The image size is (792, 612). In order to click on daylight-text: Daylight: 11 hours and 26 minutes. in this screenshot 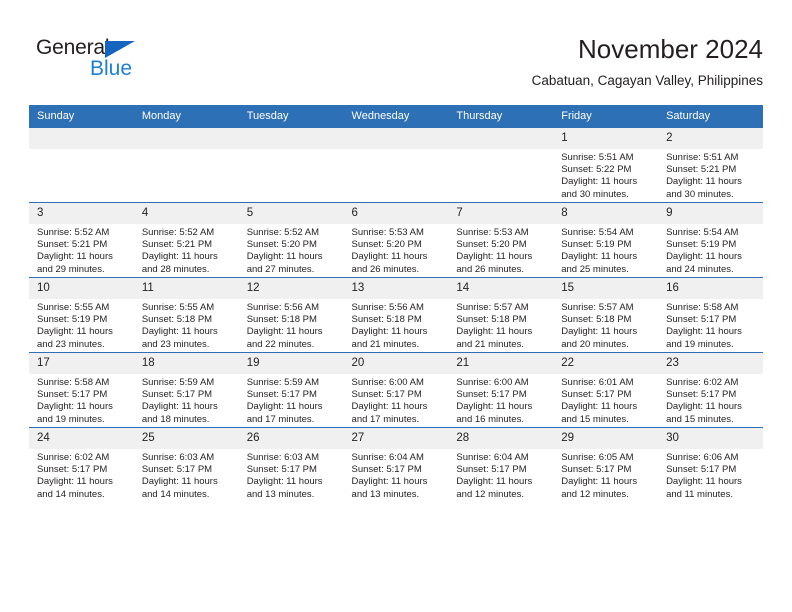, I will do `click(494, 263)`.